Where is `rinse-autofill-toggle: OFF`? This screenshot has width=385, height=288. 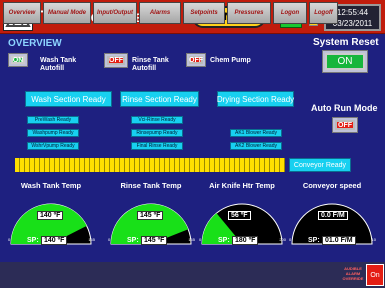
rinse-autofill-toggle: OFF is located at coordinates (116, 60).